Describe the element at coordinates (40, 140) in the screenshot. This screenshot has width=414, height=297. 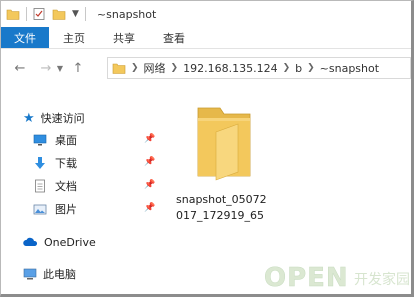
I see `desktop-icon` at that location.